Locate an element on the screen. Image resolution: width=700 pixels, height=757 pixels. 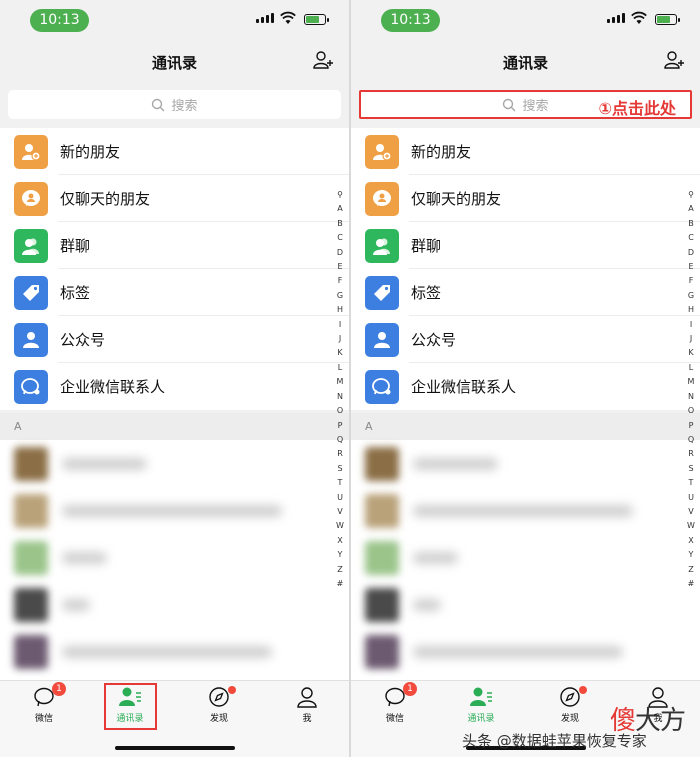
tab-label: 发现 is located at coordinates (569, 719).